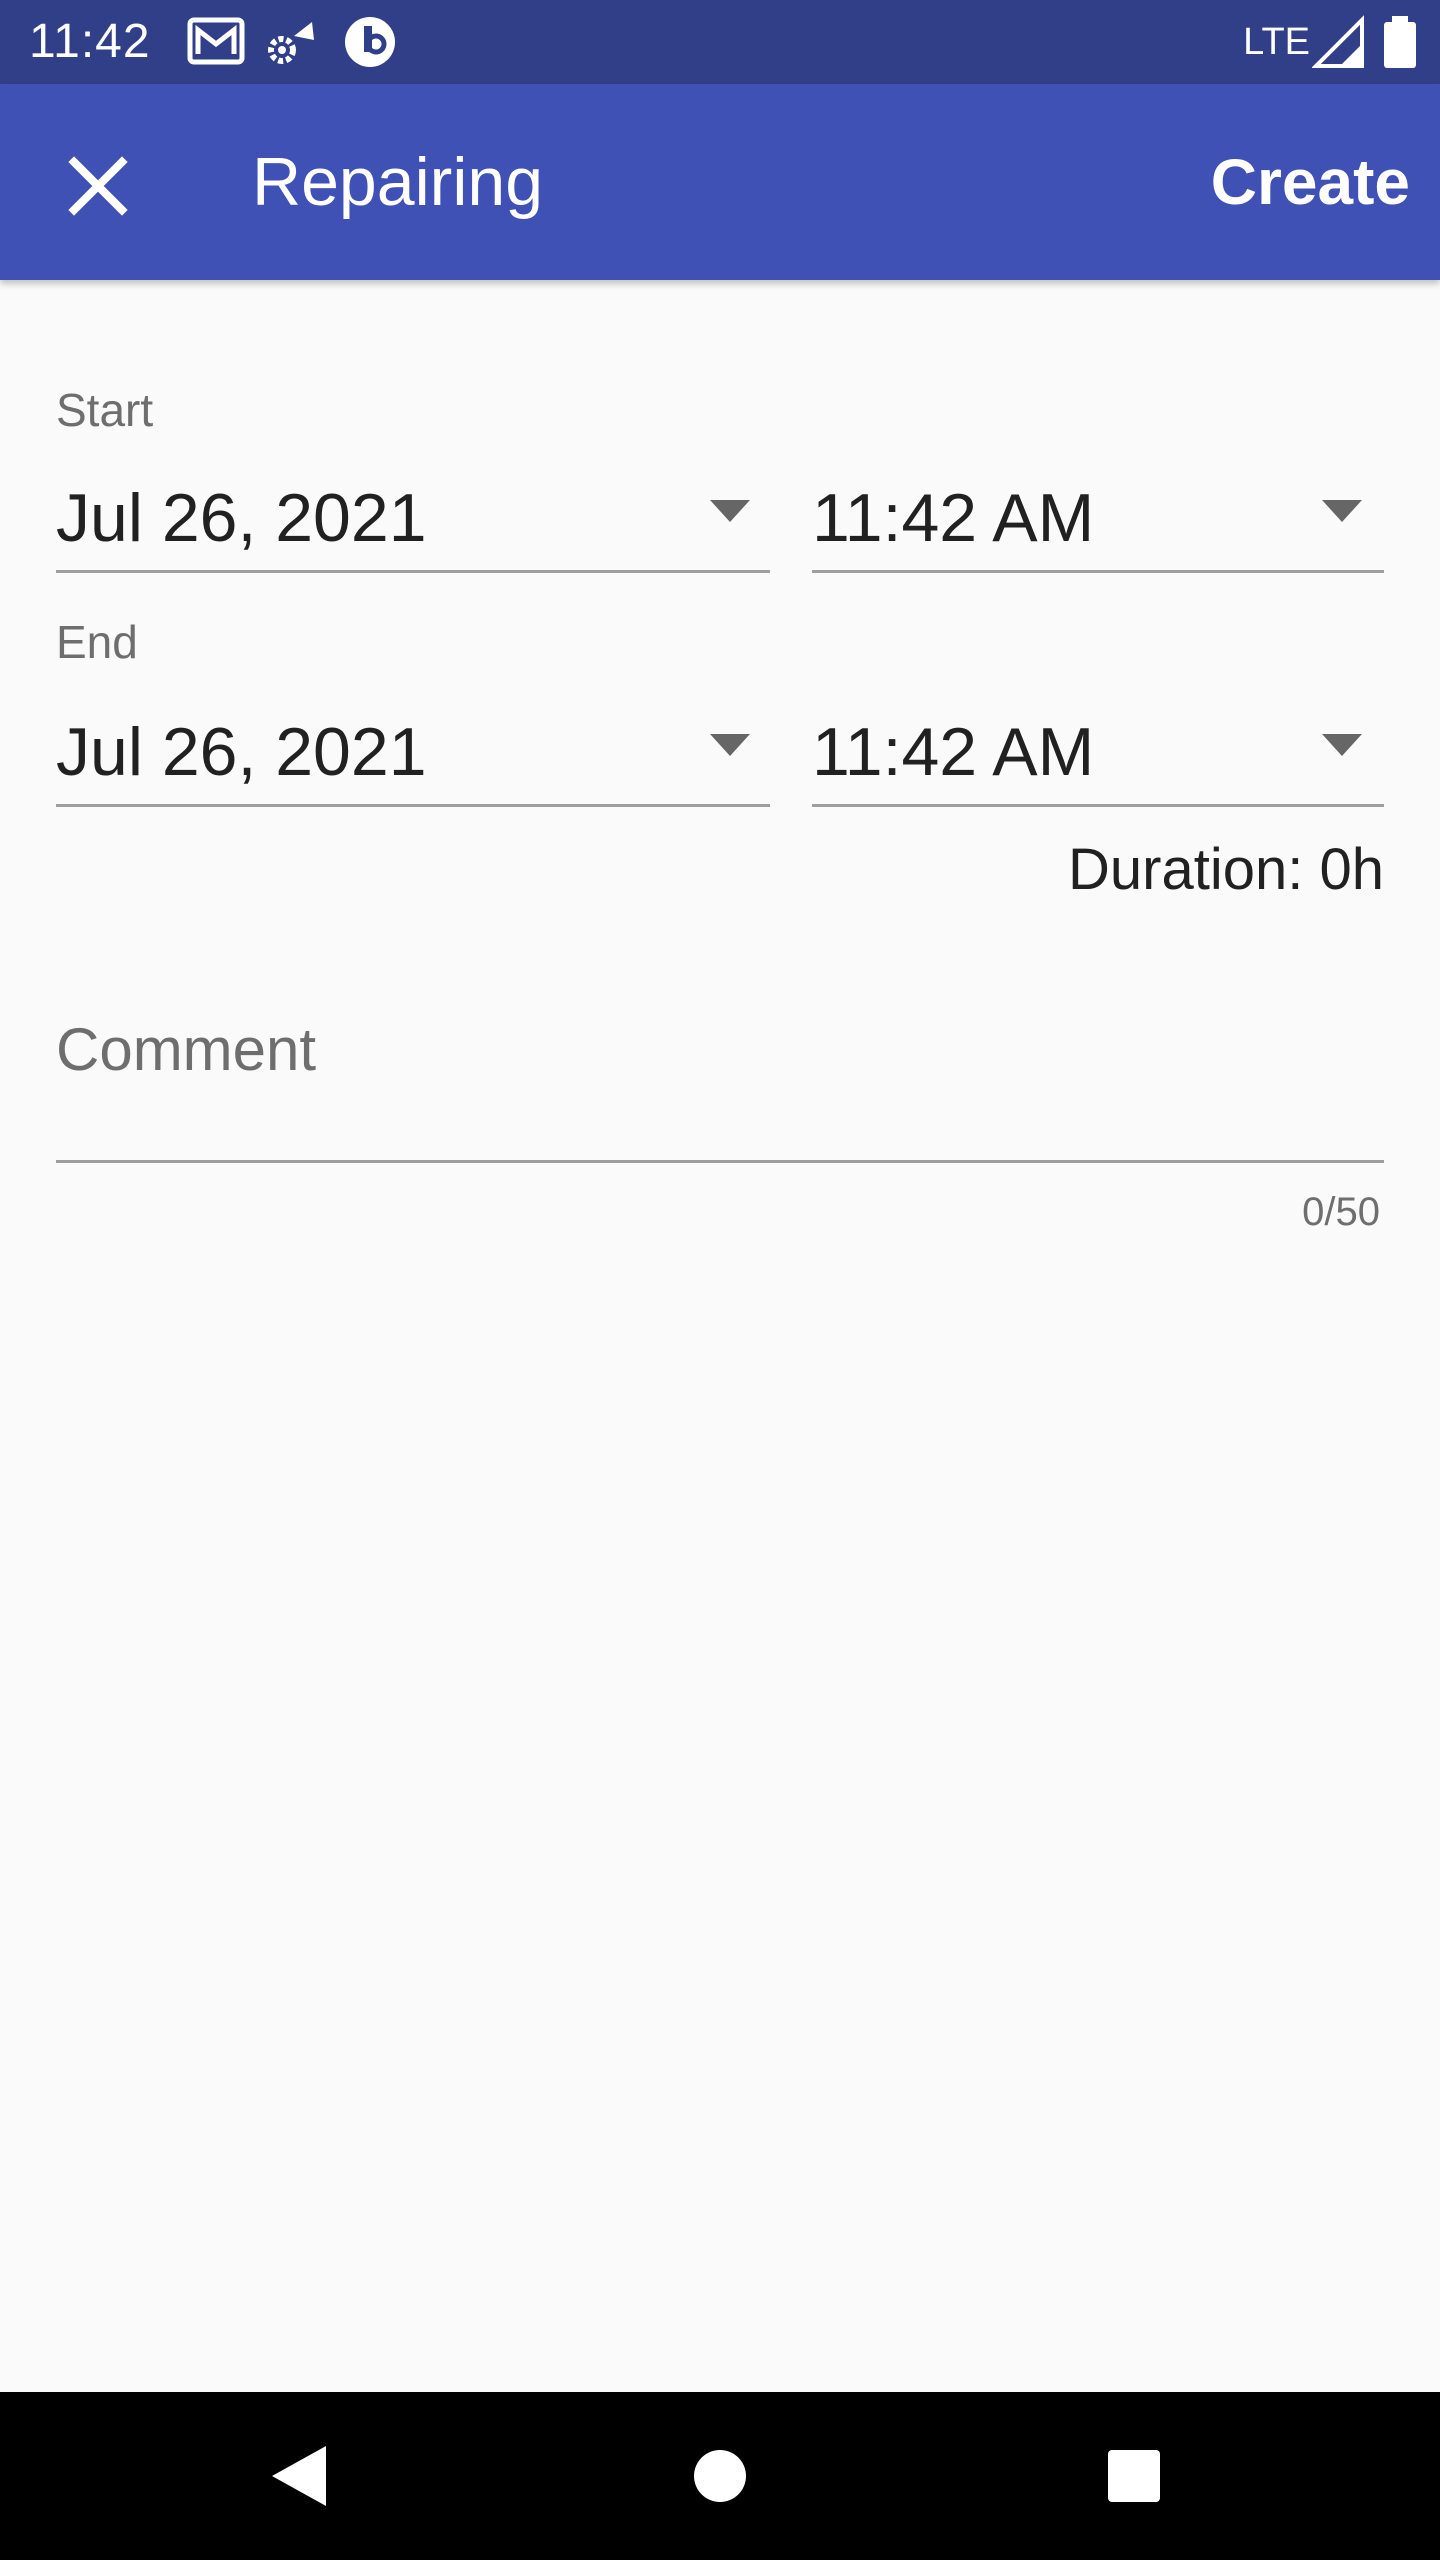 The height and width of the screenshot is (2560, 1440). I want to click on comment-input, so click(720, 1050).